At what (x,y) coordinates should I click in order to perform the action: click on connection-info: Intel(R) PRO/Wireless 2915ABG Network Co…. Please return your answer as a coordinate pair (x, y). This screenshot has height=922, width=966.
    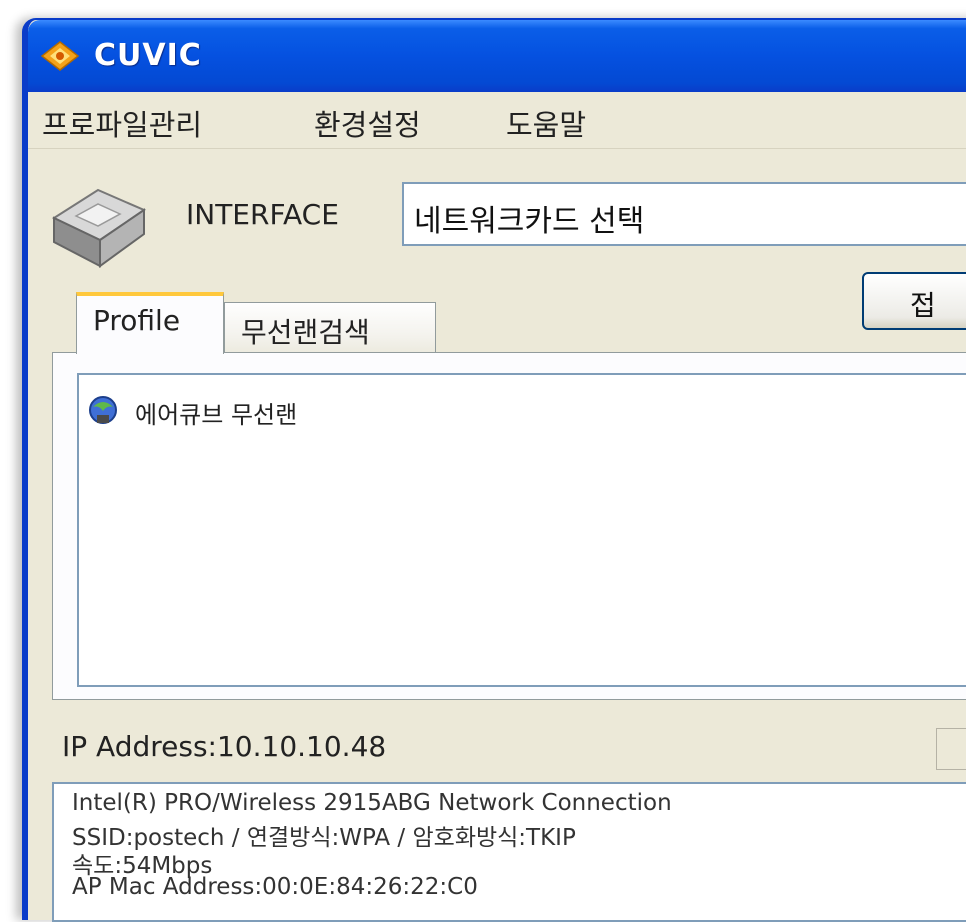
    Looking at the image, I should click on (509, 852).